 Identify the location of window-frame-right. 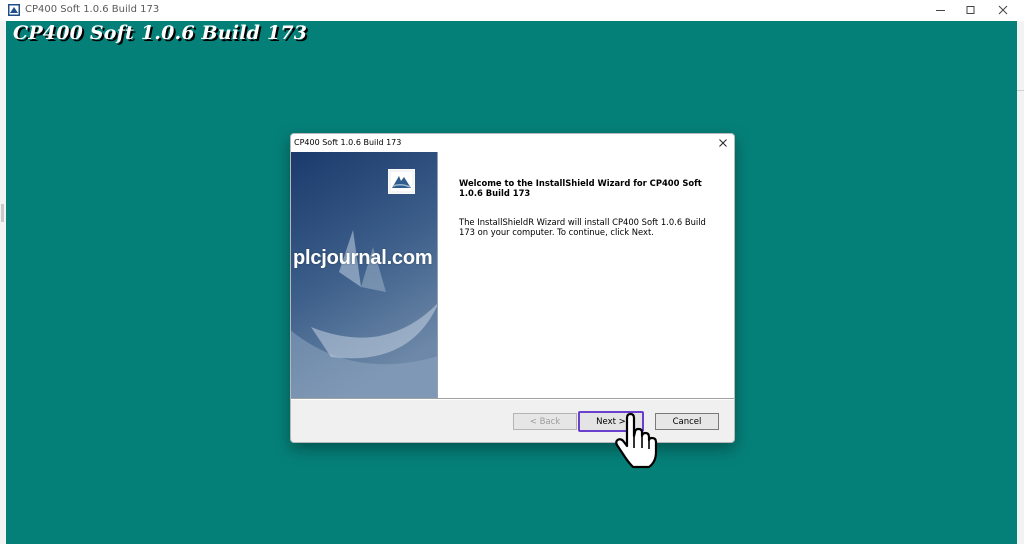
(1020, 282).